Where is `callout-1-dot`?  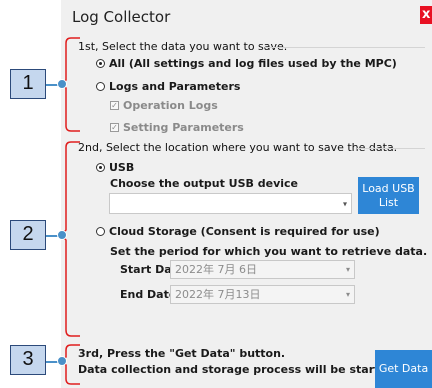 callout-1-dot is located at coordinates (62, 84).